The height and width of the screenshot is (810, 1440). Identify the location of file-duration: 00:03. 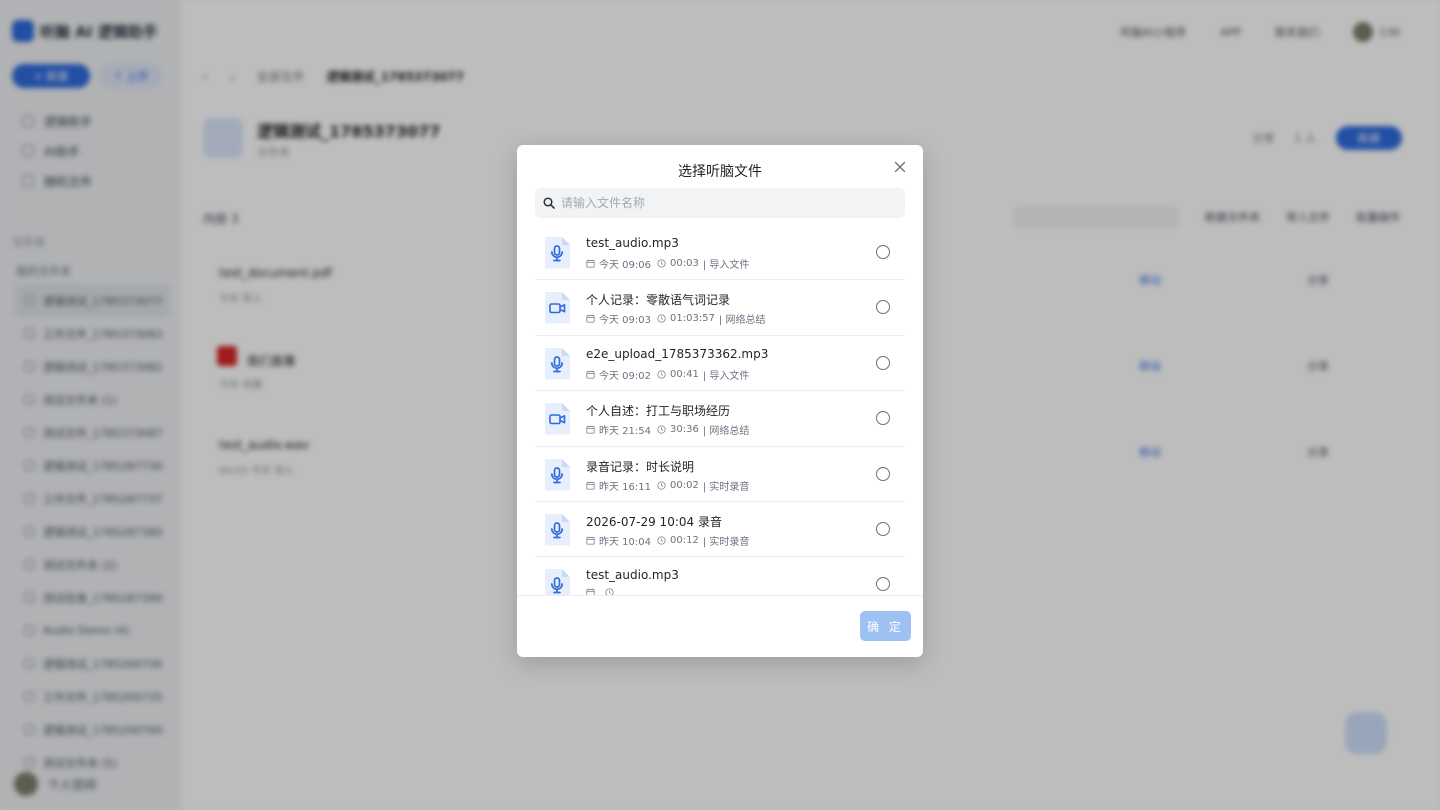
(684, 263).